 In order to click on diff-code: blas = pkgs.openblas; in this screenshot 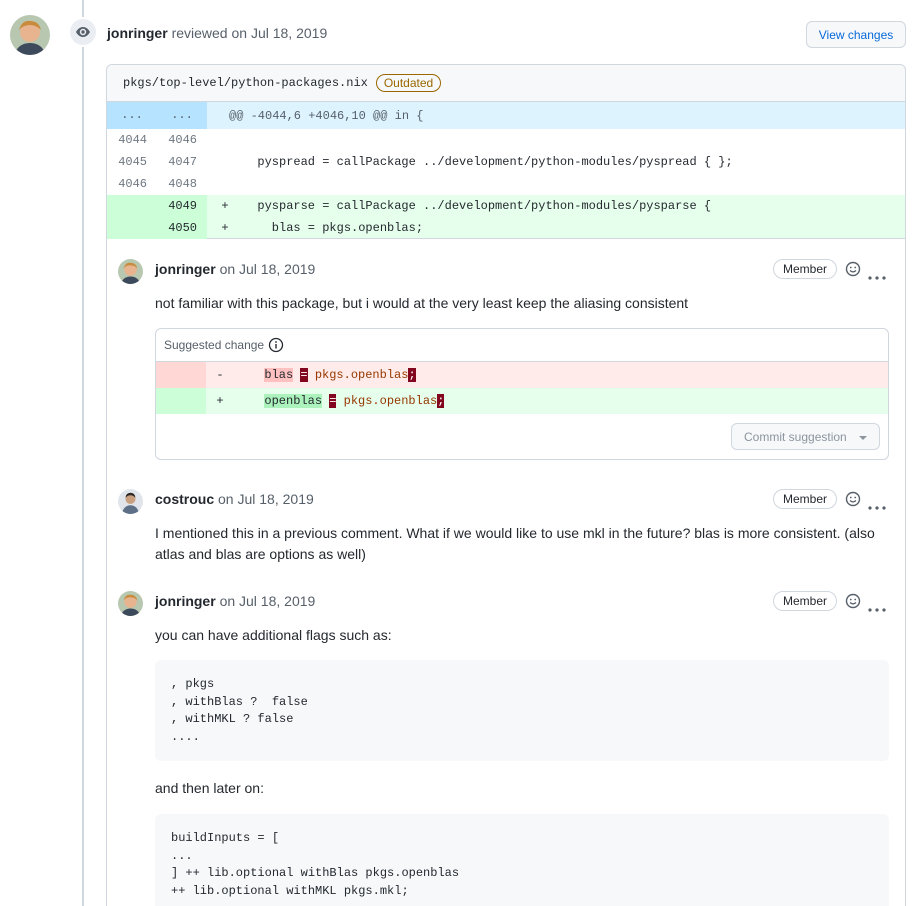, I will do `click(333, 227)`.